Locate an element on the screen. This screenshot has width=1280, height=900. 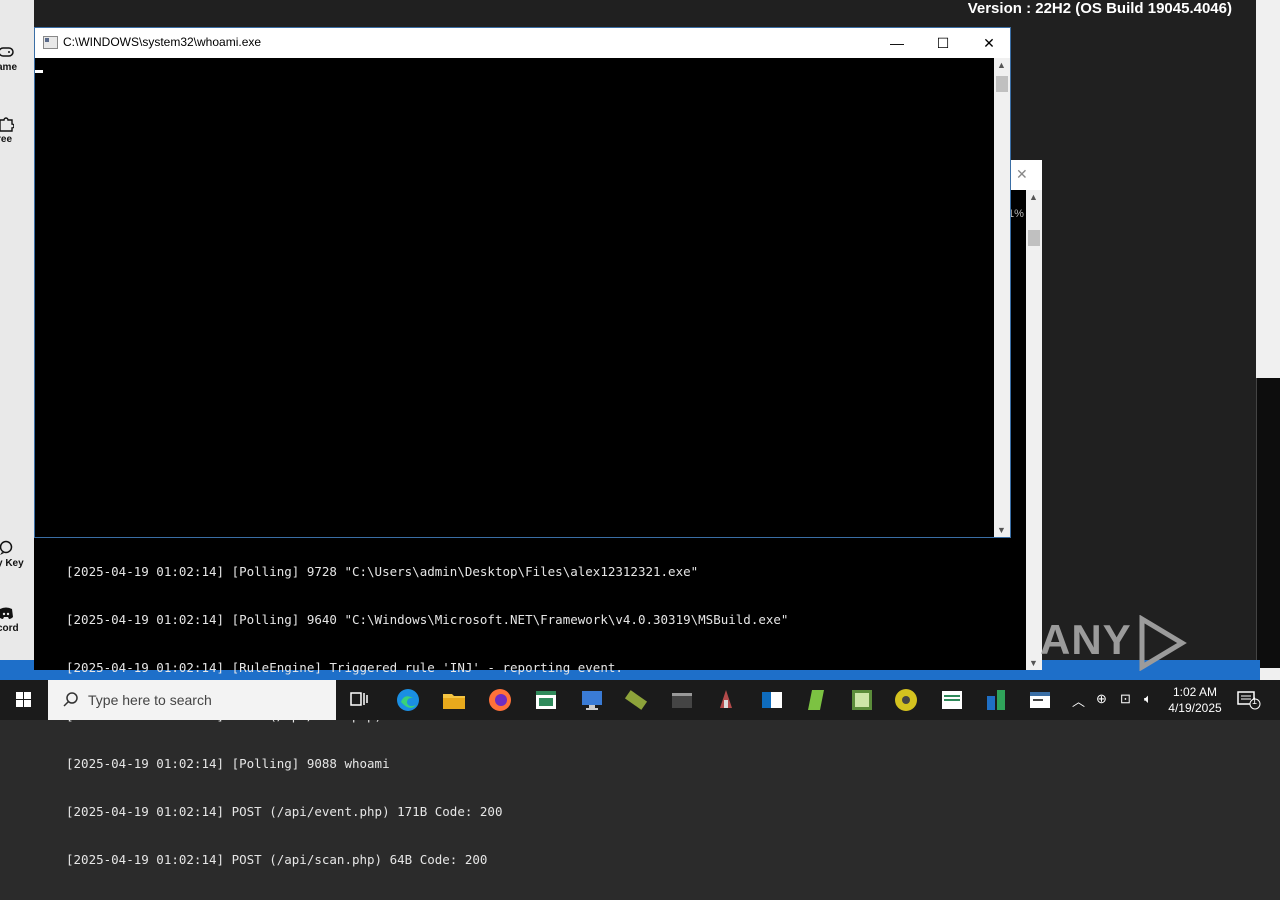
ram-icon is located at coordinates (636, 700).